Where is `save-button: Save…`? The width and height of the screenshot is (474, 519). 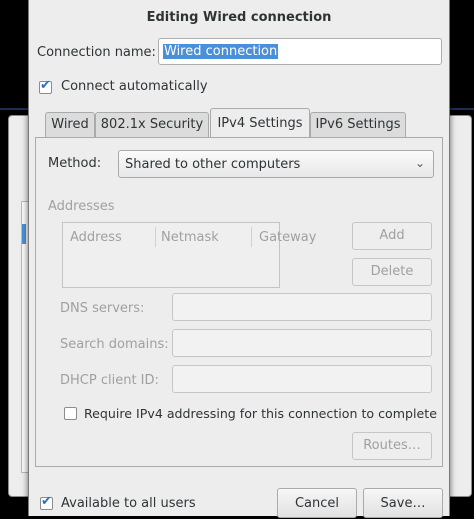
save-button: Save… is located at coordinates (403, 503).